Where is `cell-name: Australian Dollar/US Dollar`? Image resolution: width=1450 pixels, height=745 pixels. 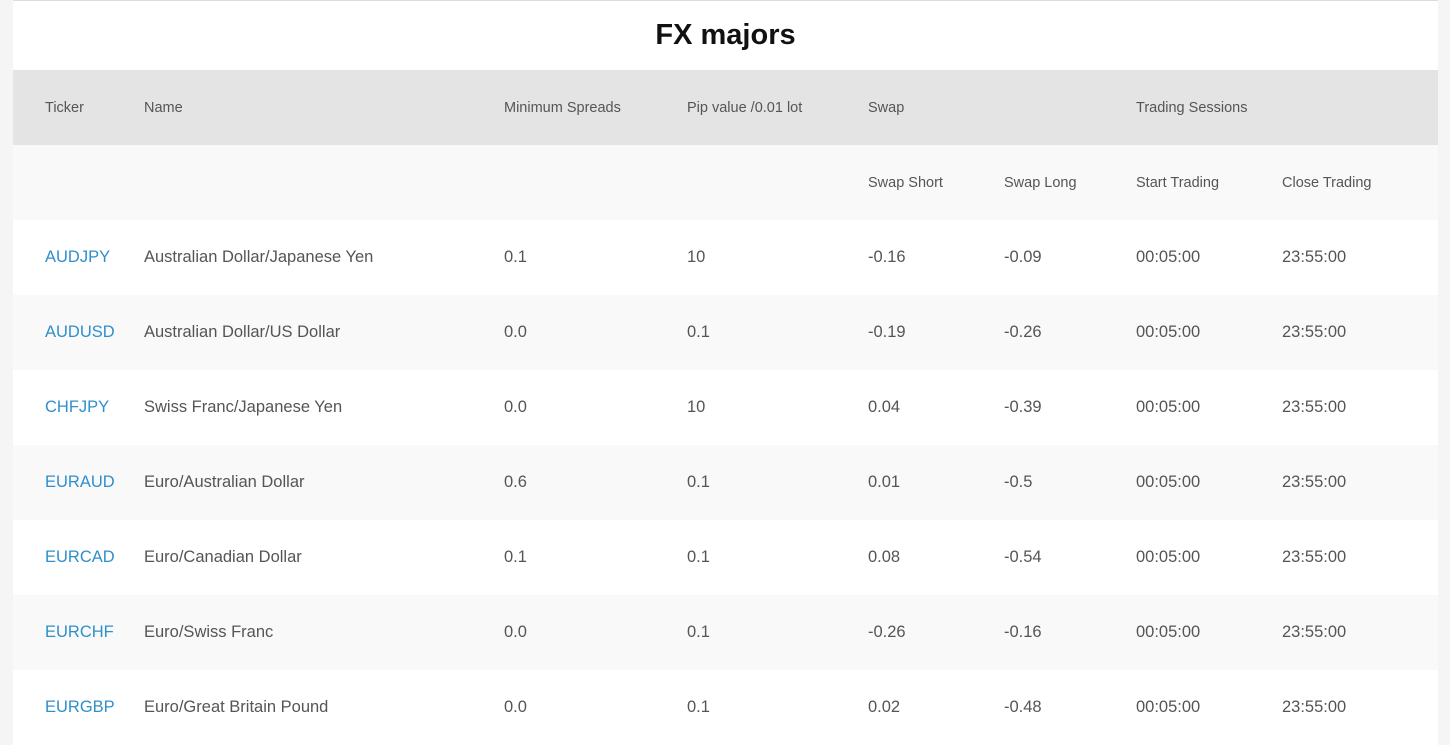
cell-name: Australian Dollar/US Dollar is located at coordinates (242, 332).